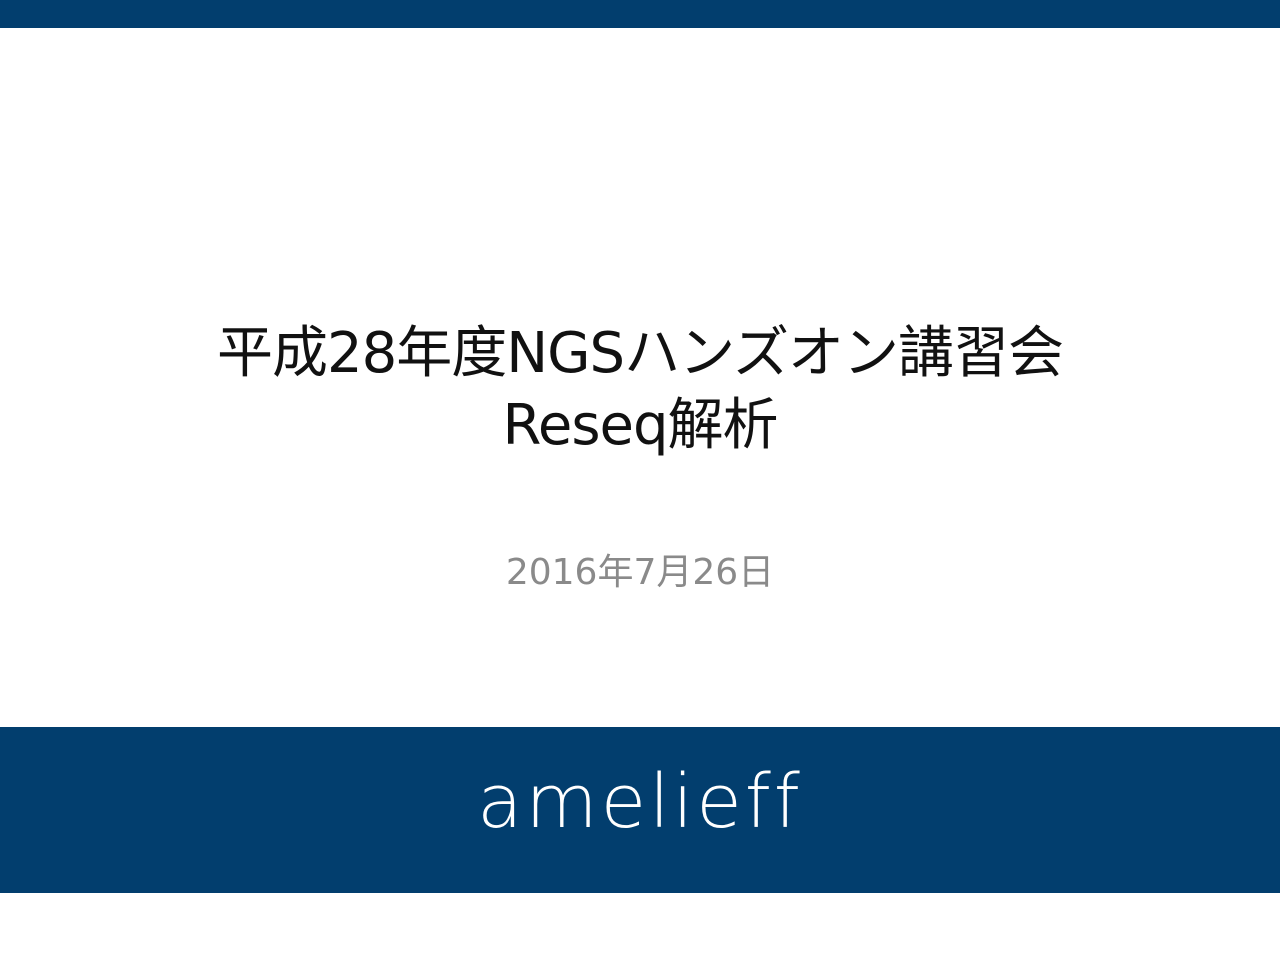 This screenshot has height=960, width=1280. Describe the element at coordinates (640, 572) in the screenshot. I see `slide-date: 2016年7月26日` at that location.